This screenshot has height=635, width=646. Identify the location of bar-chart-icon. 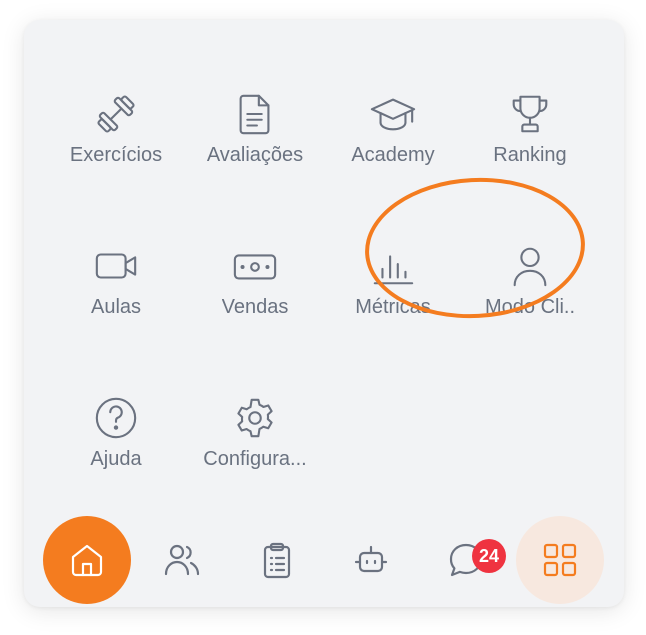
(393, 266).